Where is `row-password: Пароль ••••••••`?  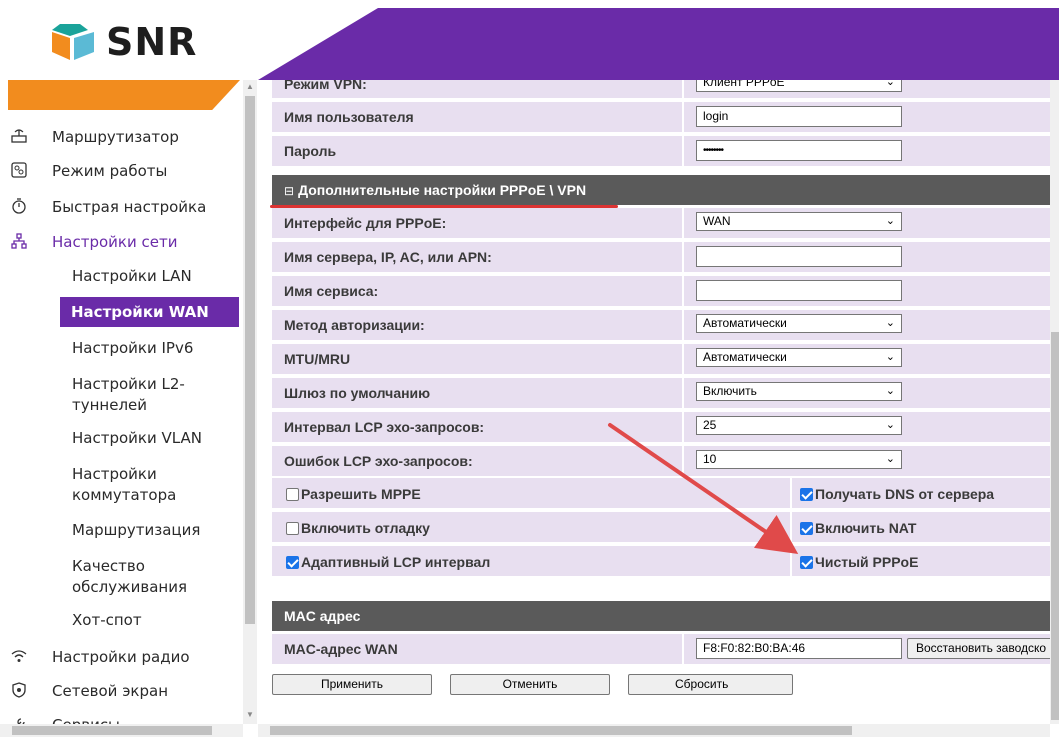
row-password: Пароль •••••••• is located at coordinates (661, 152).